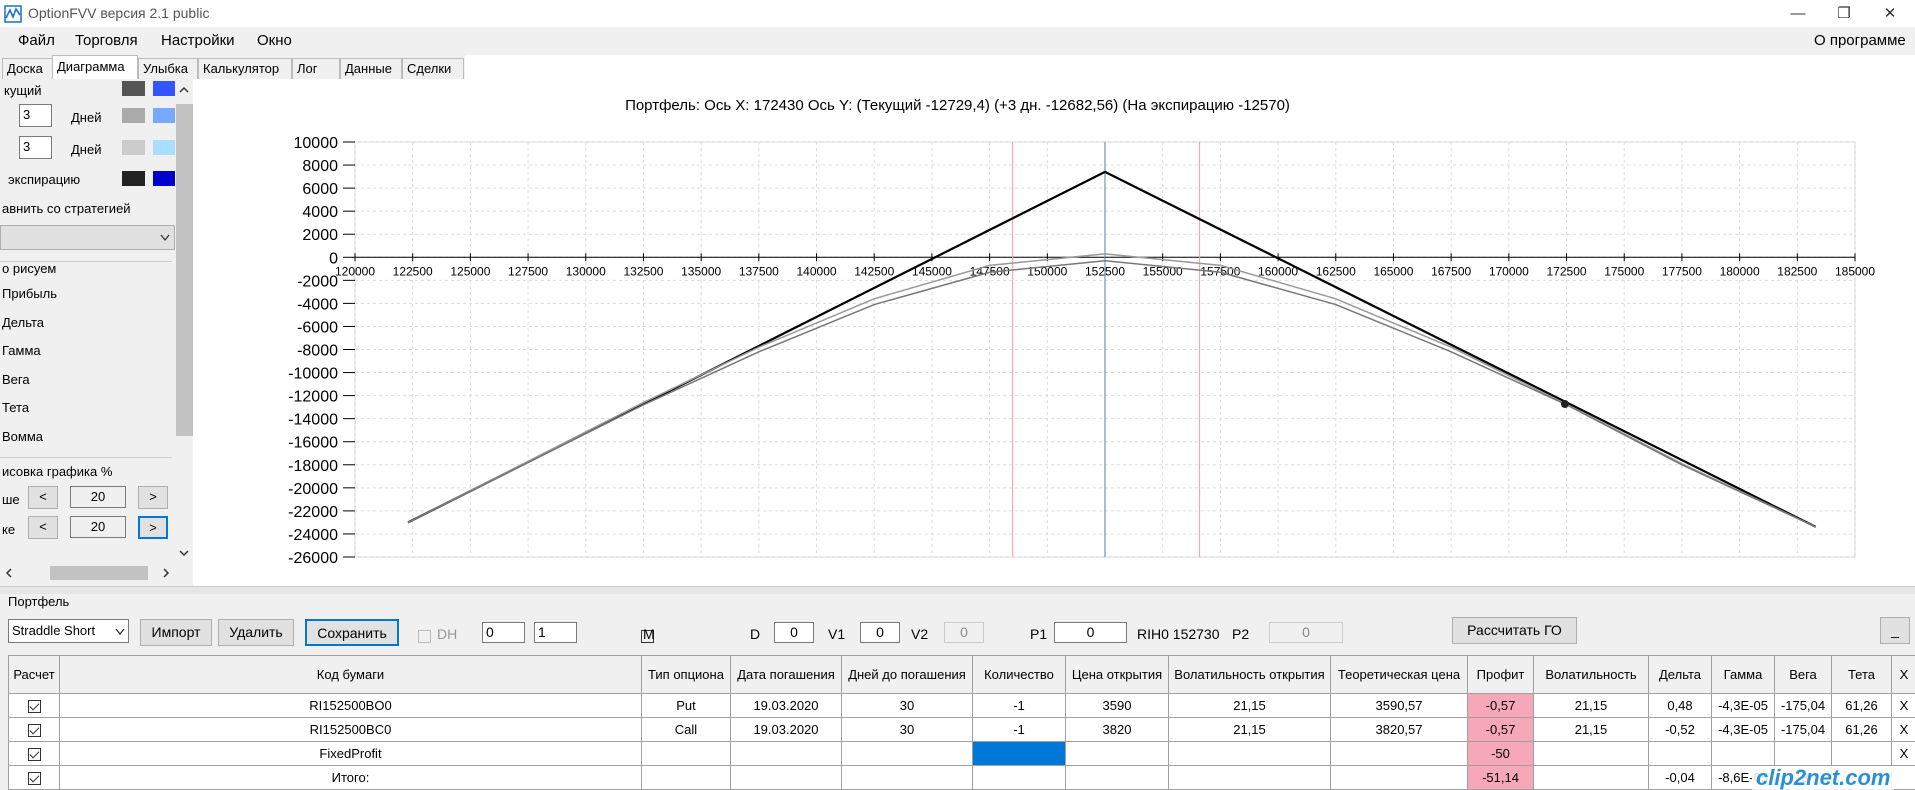 The image size is (1915, 790). Describe the element at coordinates (1803, 753) in the screenshot. I see `cell-vega` at that location.